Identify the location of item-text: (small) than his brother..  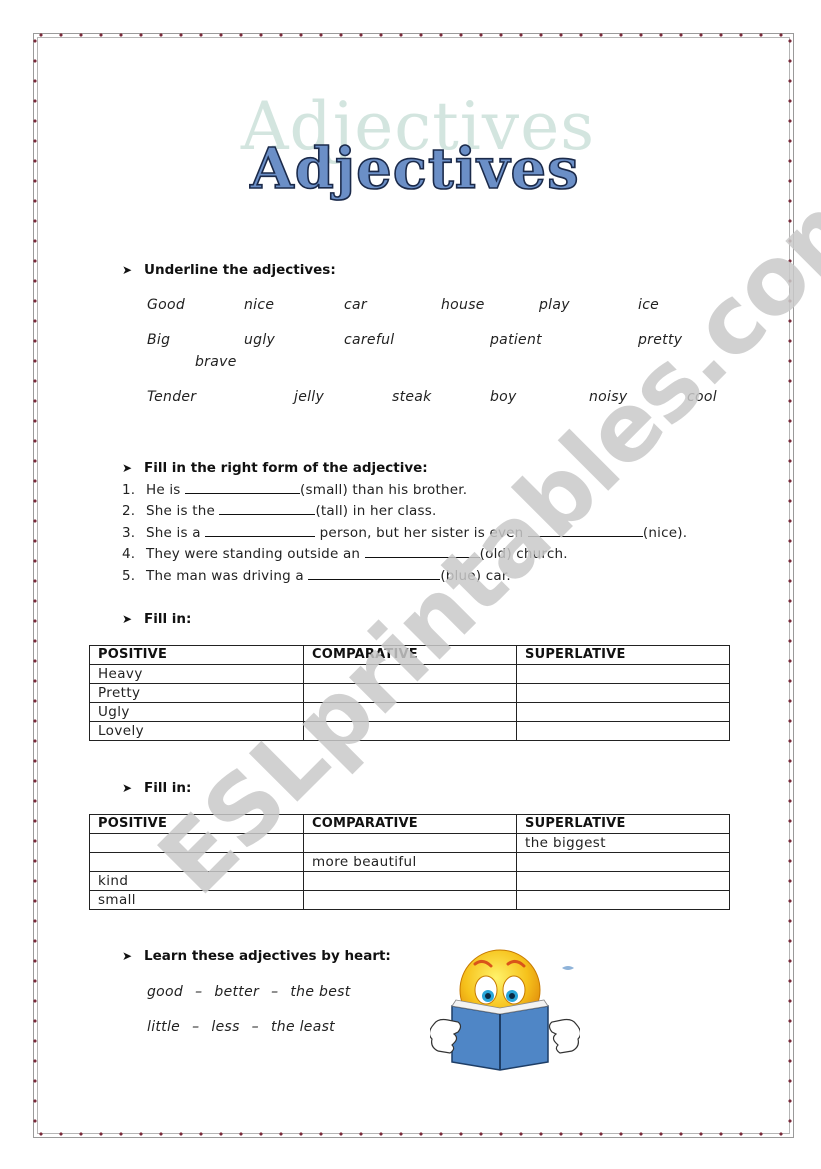
(384, 490).